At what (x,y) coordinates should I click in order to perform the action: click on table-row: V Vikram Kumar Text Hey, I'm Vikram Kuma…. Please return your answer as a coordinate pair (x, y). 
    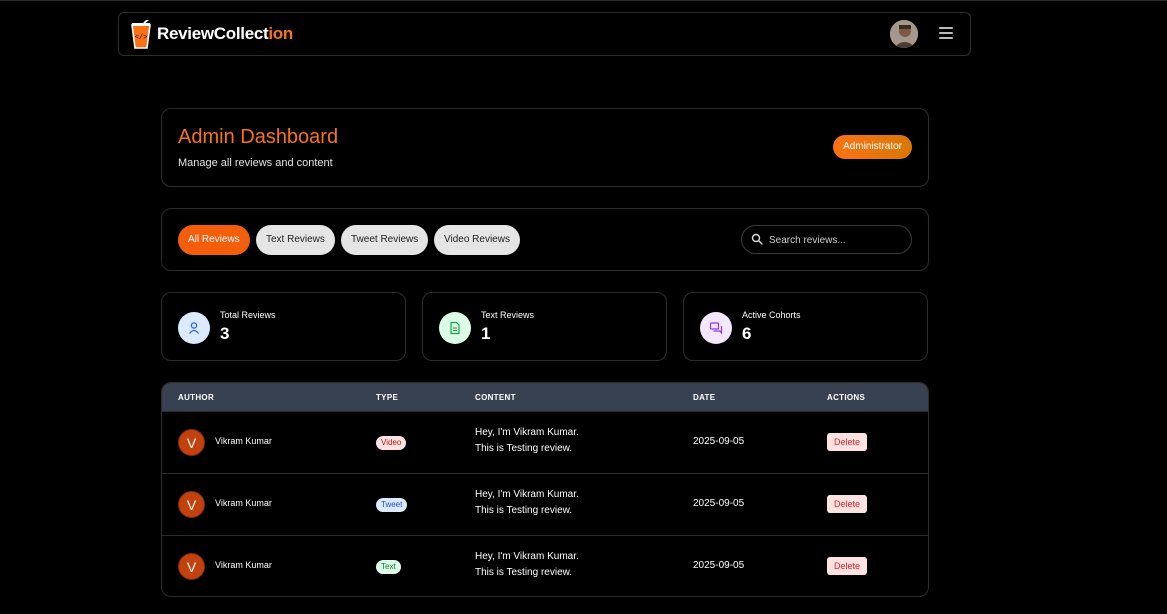
    Looking at the image, I should click on (545, 565).